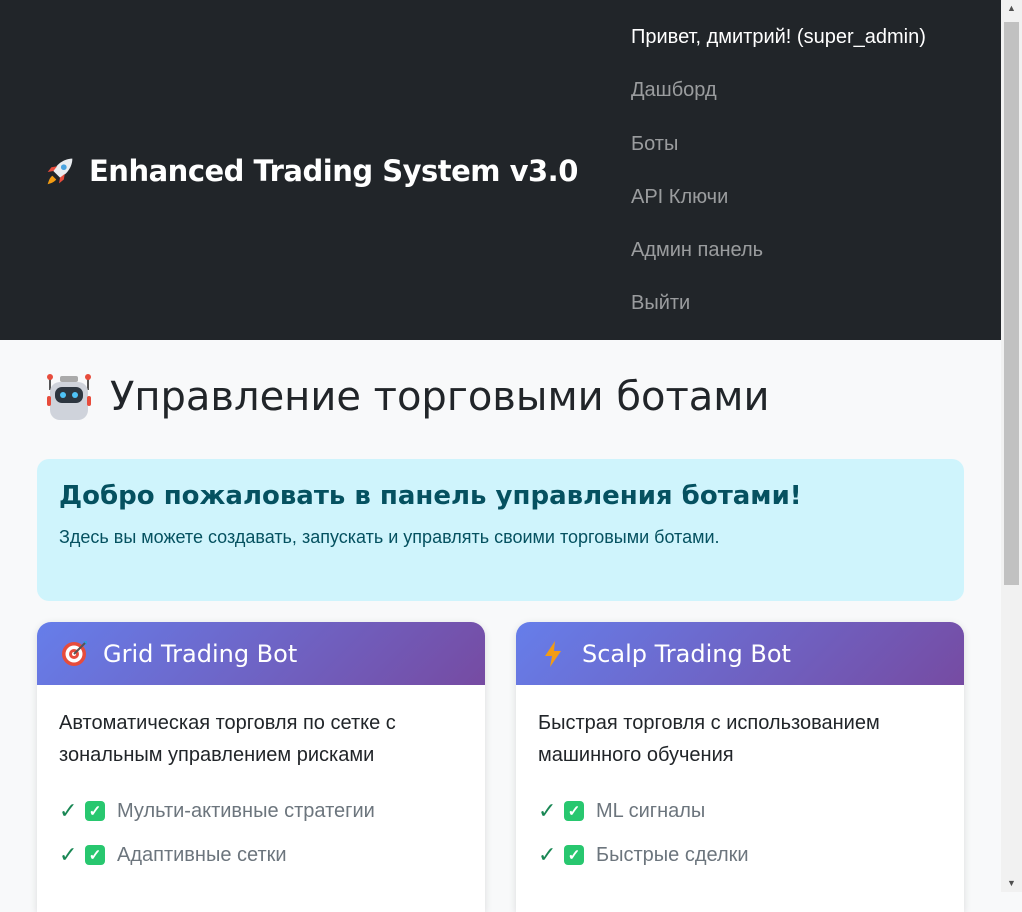 The height and width of the screenshot is (912, 1022). I want to click on feature-label: Адаптивные сетки, so click(202, 854).